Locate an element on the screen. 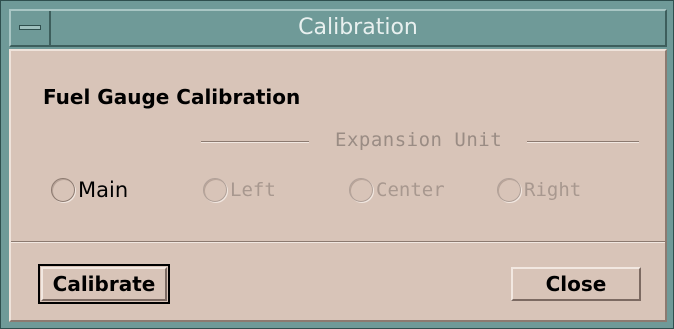 The image size is (674, 329). radio-left: Left is located at coordinates (239, 190).